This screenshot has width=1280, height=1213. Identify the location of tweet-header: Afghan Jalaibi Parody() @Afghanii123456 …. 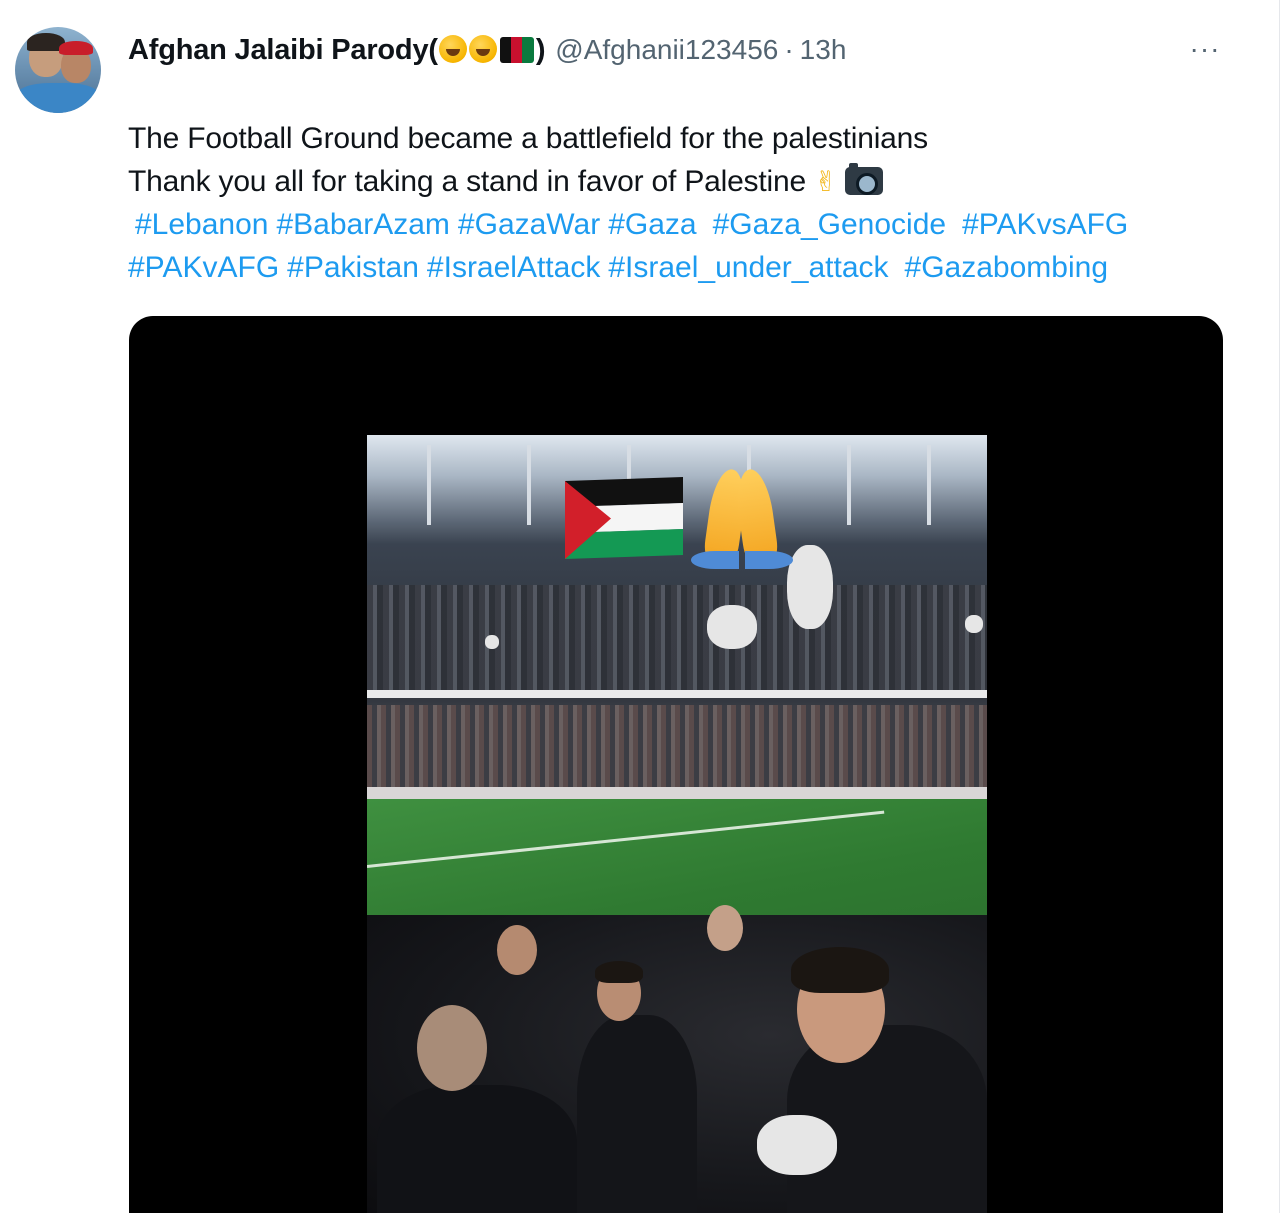
(487, 50).